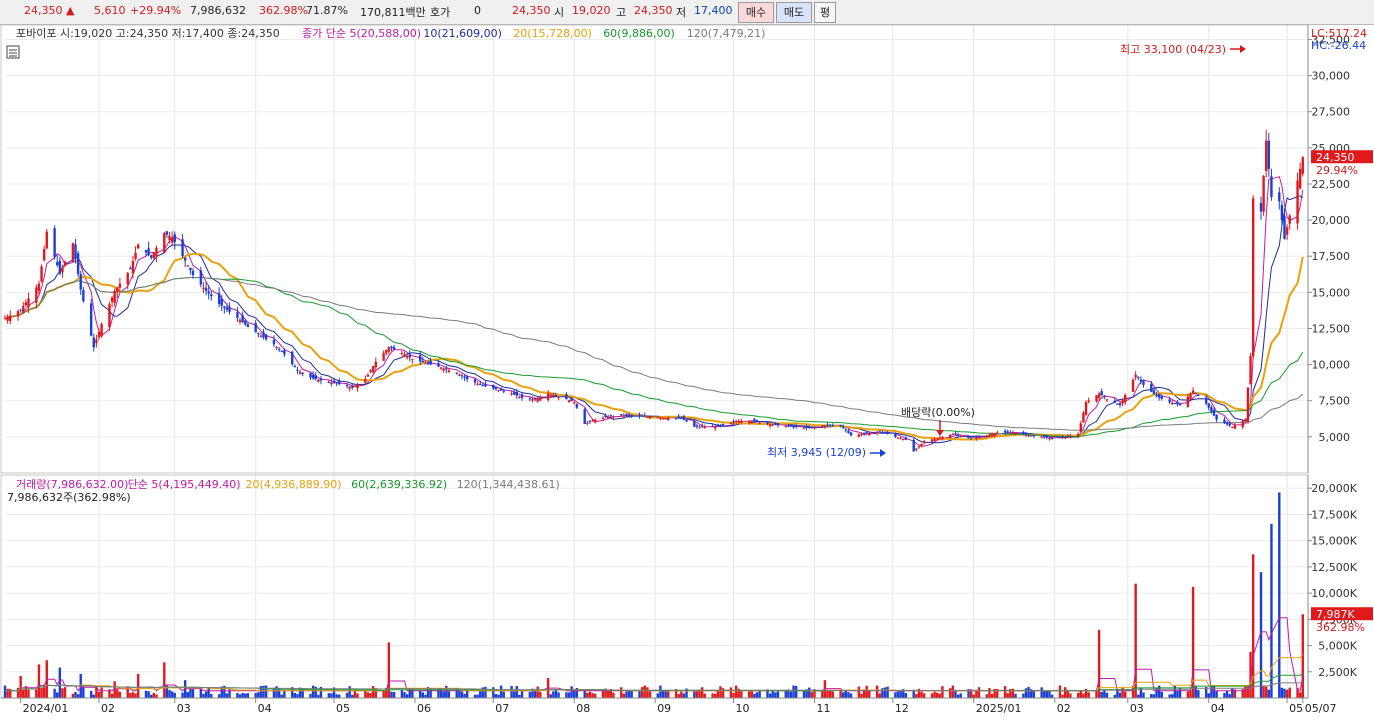 Image resolution: width=1374 pixels, height=722 pixels. Describe the element at coordinates (902, 708) in the screenshot. I see `x-tick-label: 12` at that location.